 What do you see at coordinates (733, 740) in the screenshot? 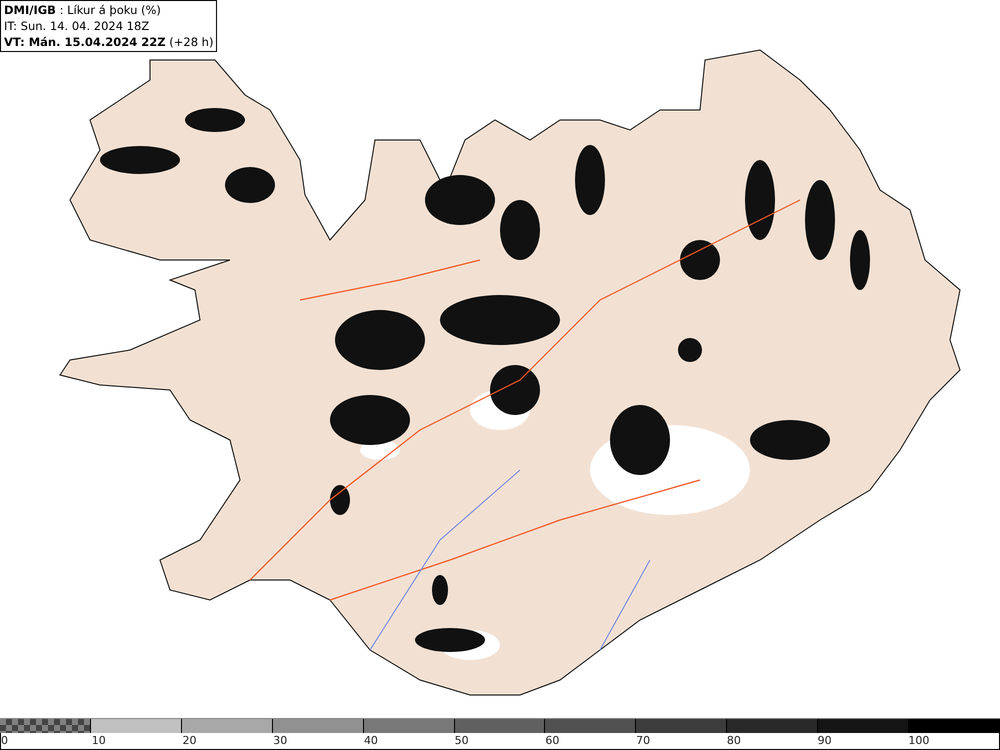
I see `legend-label: 80` at bounding box center [733, 740].